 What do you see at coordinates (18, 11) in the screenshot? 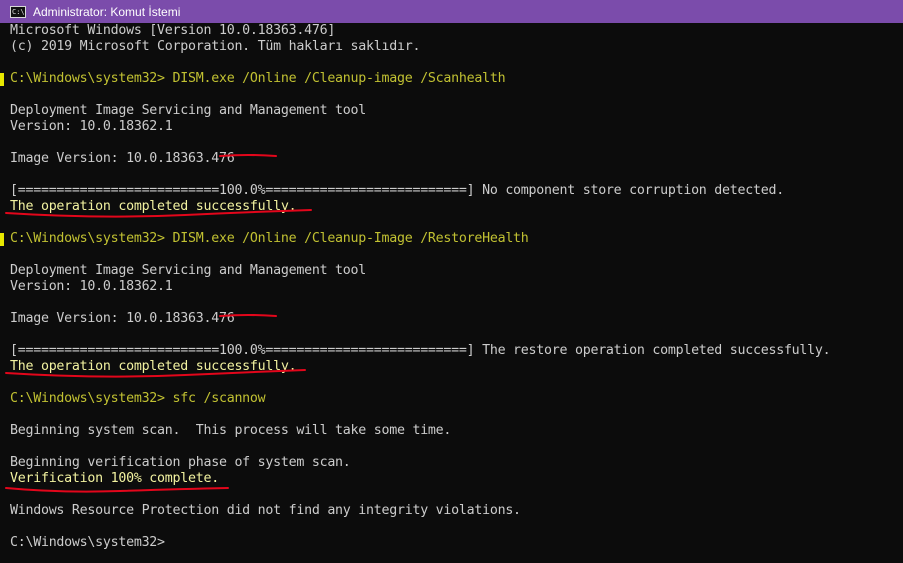
I see `cmd-icon: C:\` at bounding box center [18, 11].